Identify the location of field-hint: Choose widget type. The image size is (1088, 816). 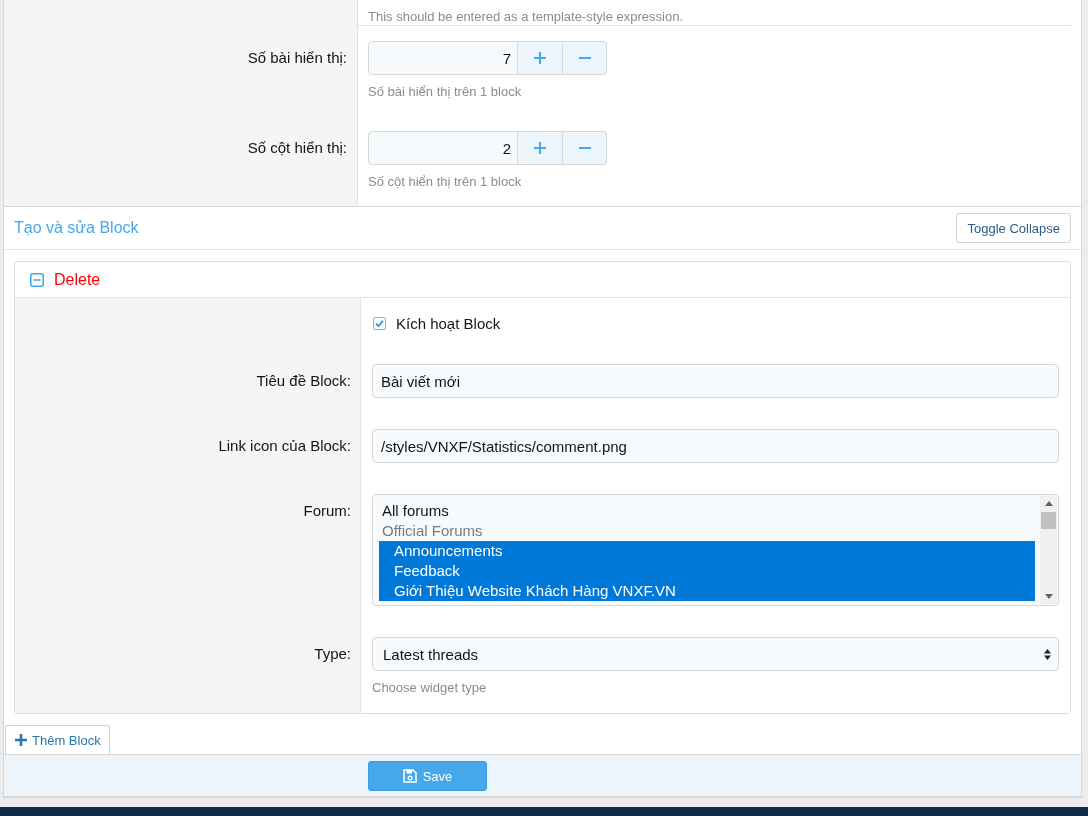
(430, 688).